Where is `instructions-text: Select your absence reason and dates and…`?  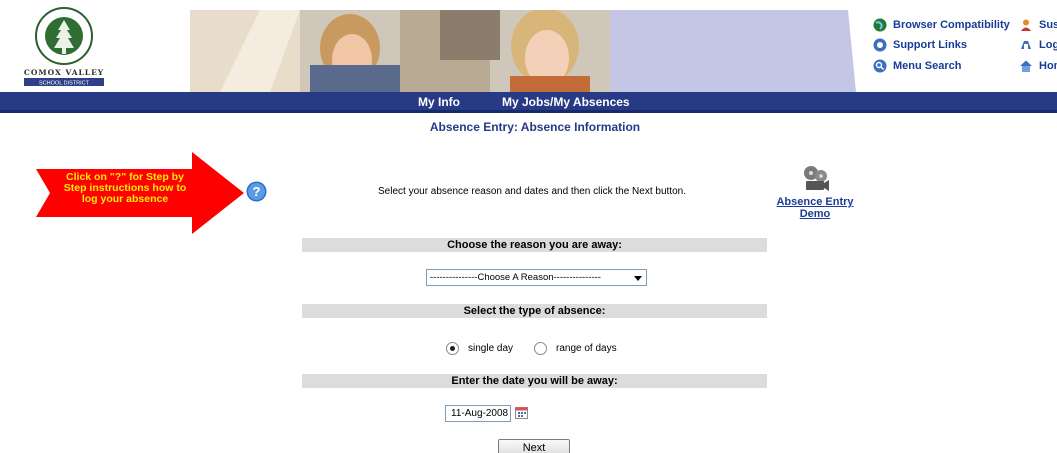 instructions-text: Select your absence reason and dates and… is located at coordinates (532, 191).